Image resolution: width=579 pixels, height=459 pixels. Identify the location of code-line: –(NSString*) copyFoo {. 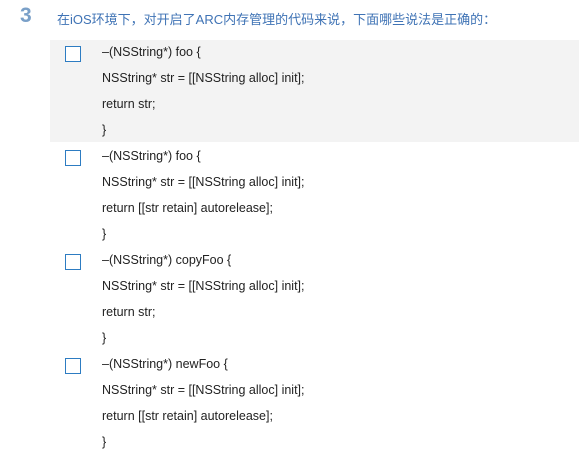
(167, 260).